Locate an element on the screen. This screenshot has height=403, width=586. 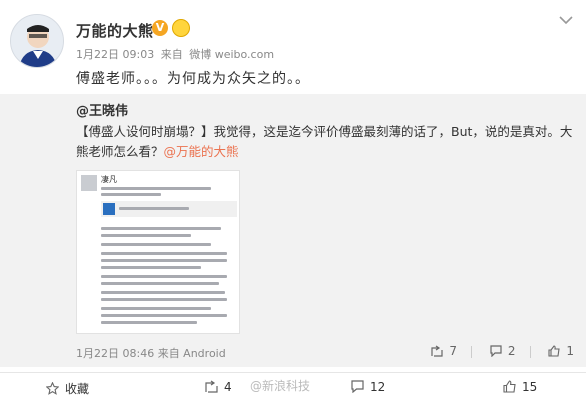
repost-comment-count: 2 is located at coordinates (511, 351).